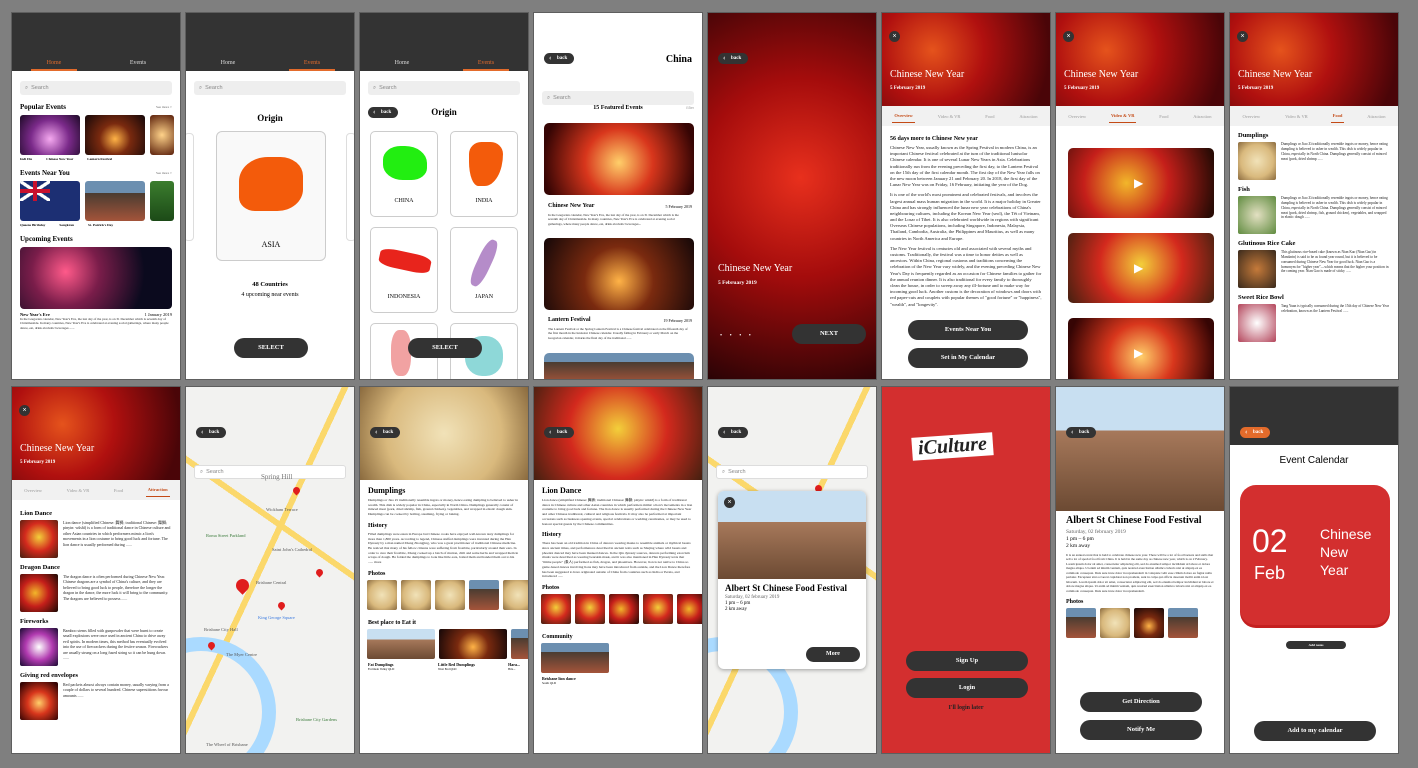 Image resolution: width=1418 pixels, height=768 pixels. I want to click on country-card-indonesia: INDONESIA, so click(404, 270).